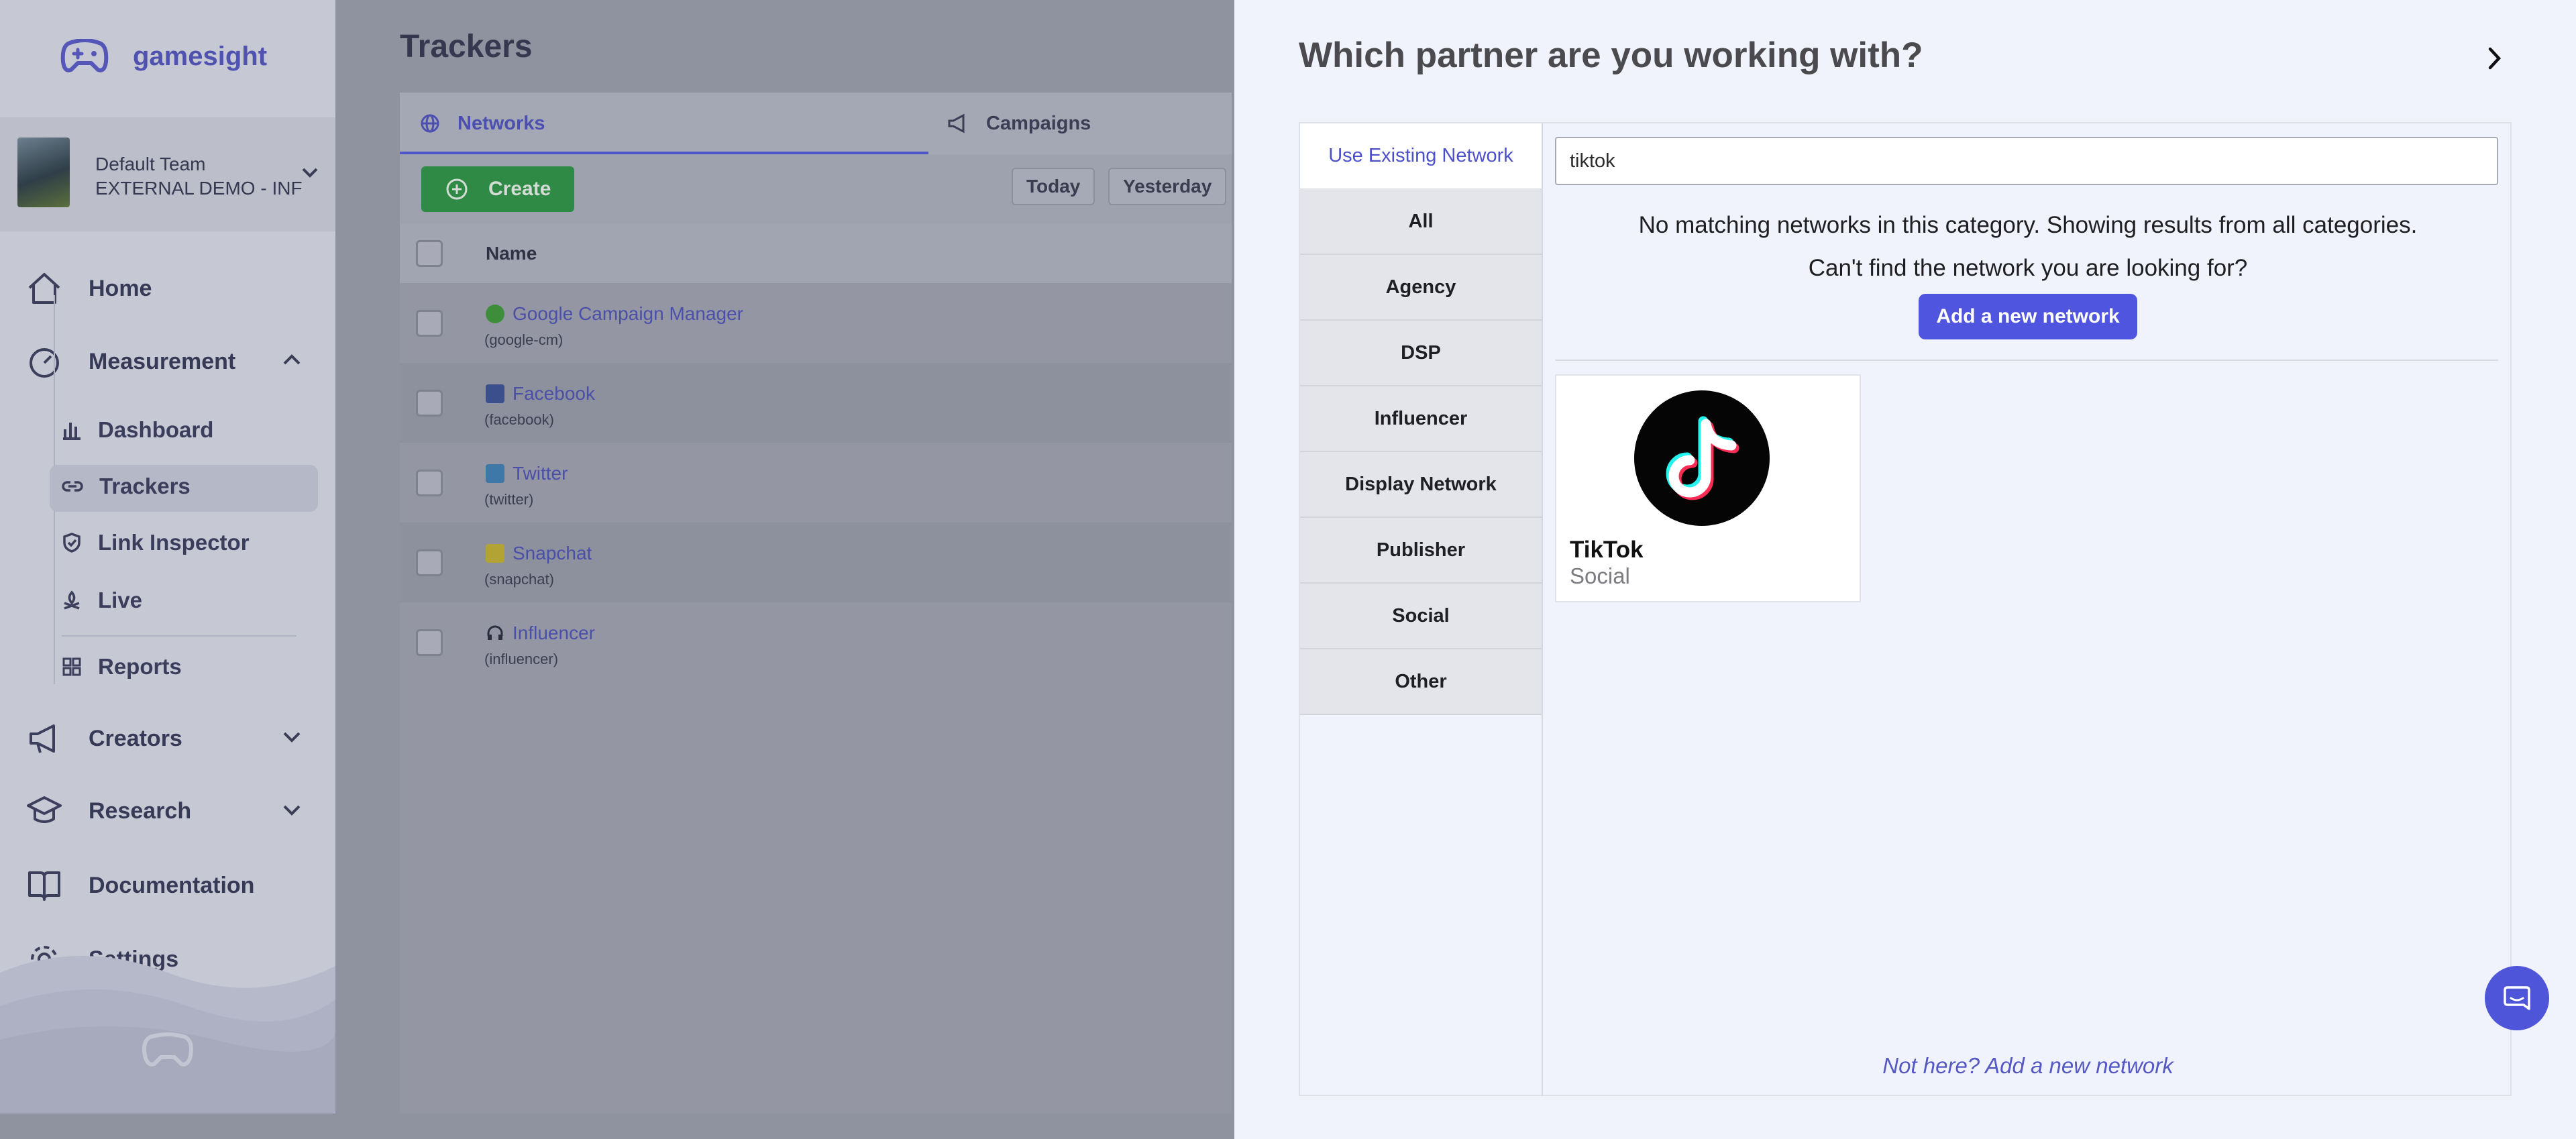 Image resolution: width=2576 pixels, height=1139 pixels. What do you see at coordinates (509, 499) in the screenshot?
I see `network-id: (twitter)` at bounding box center [509, 499].